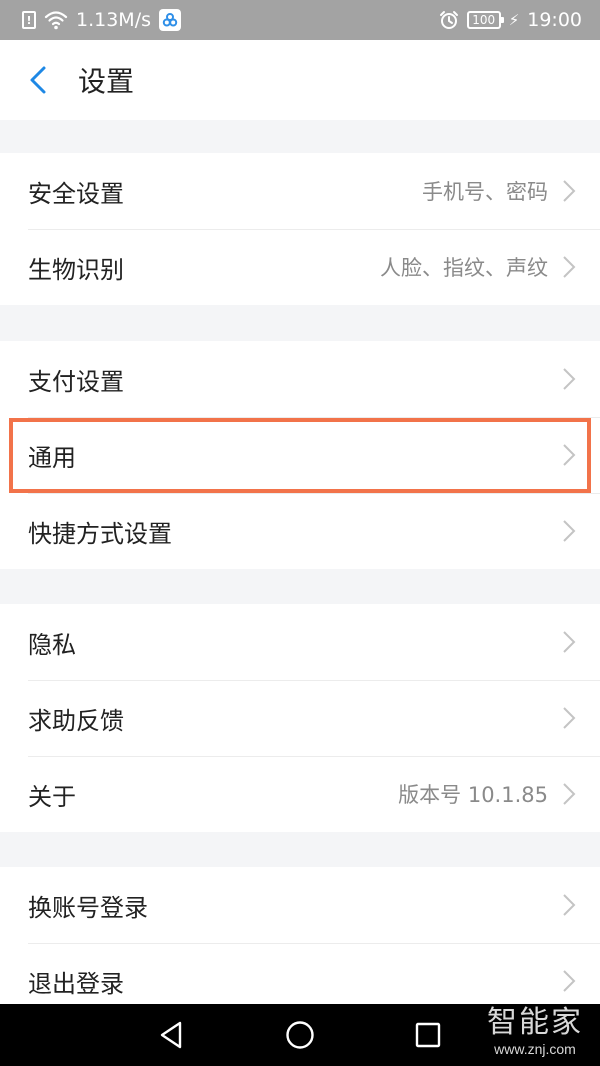  I want to click on item-value: 手机号、密码, so click(485, 192).